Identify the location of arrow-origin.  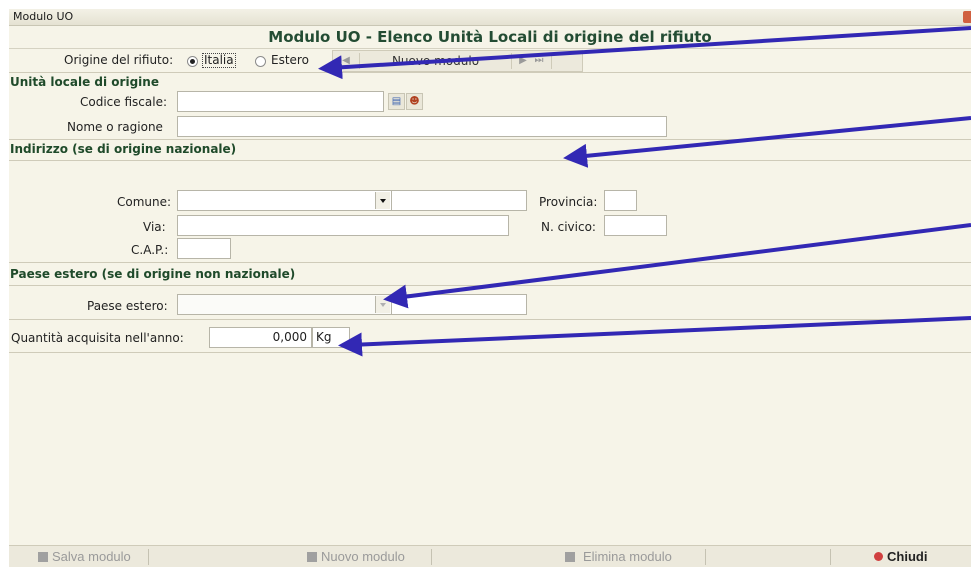
(644, 53).